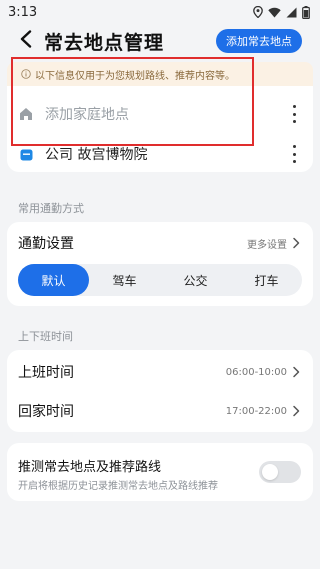  What do you see at coordinates (26, 154) in the screenshot?
I see `company-icon` at bounding box center [26, 154].